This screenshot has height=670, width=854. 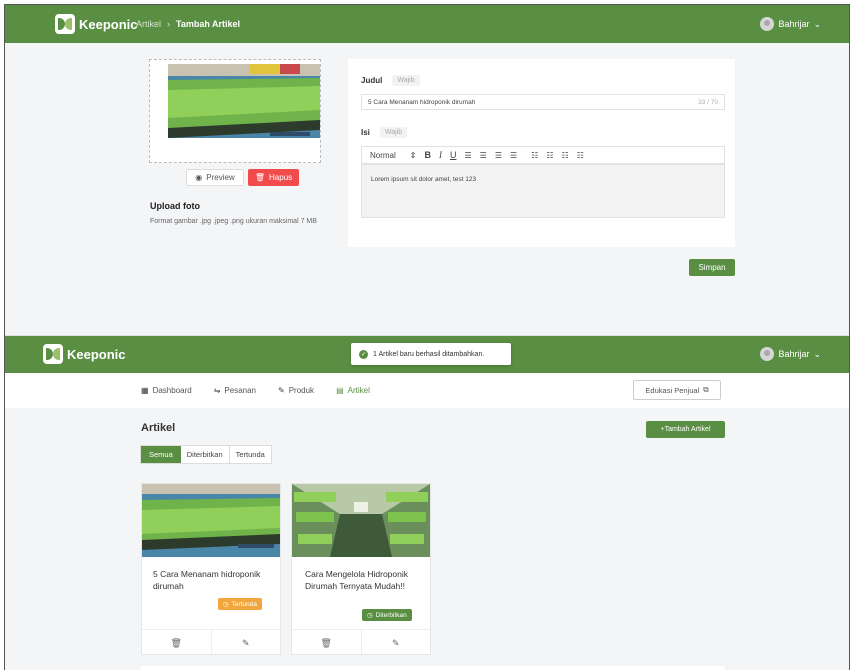 What do you see at coordinates (175, 206) in the screenshot?
I see `upload-title: Upload foto` at bounding box center [175, 206].